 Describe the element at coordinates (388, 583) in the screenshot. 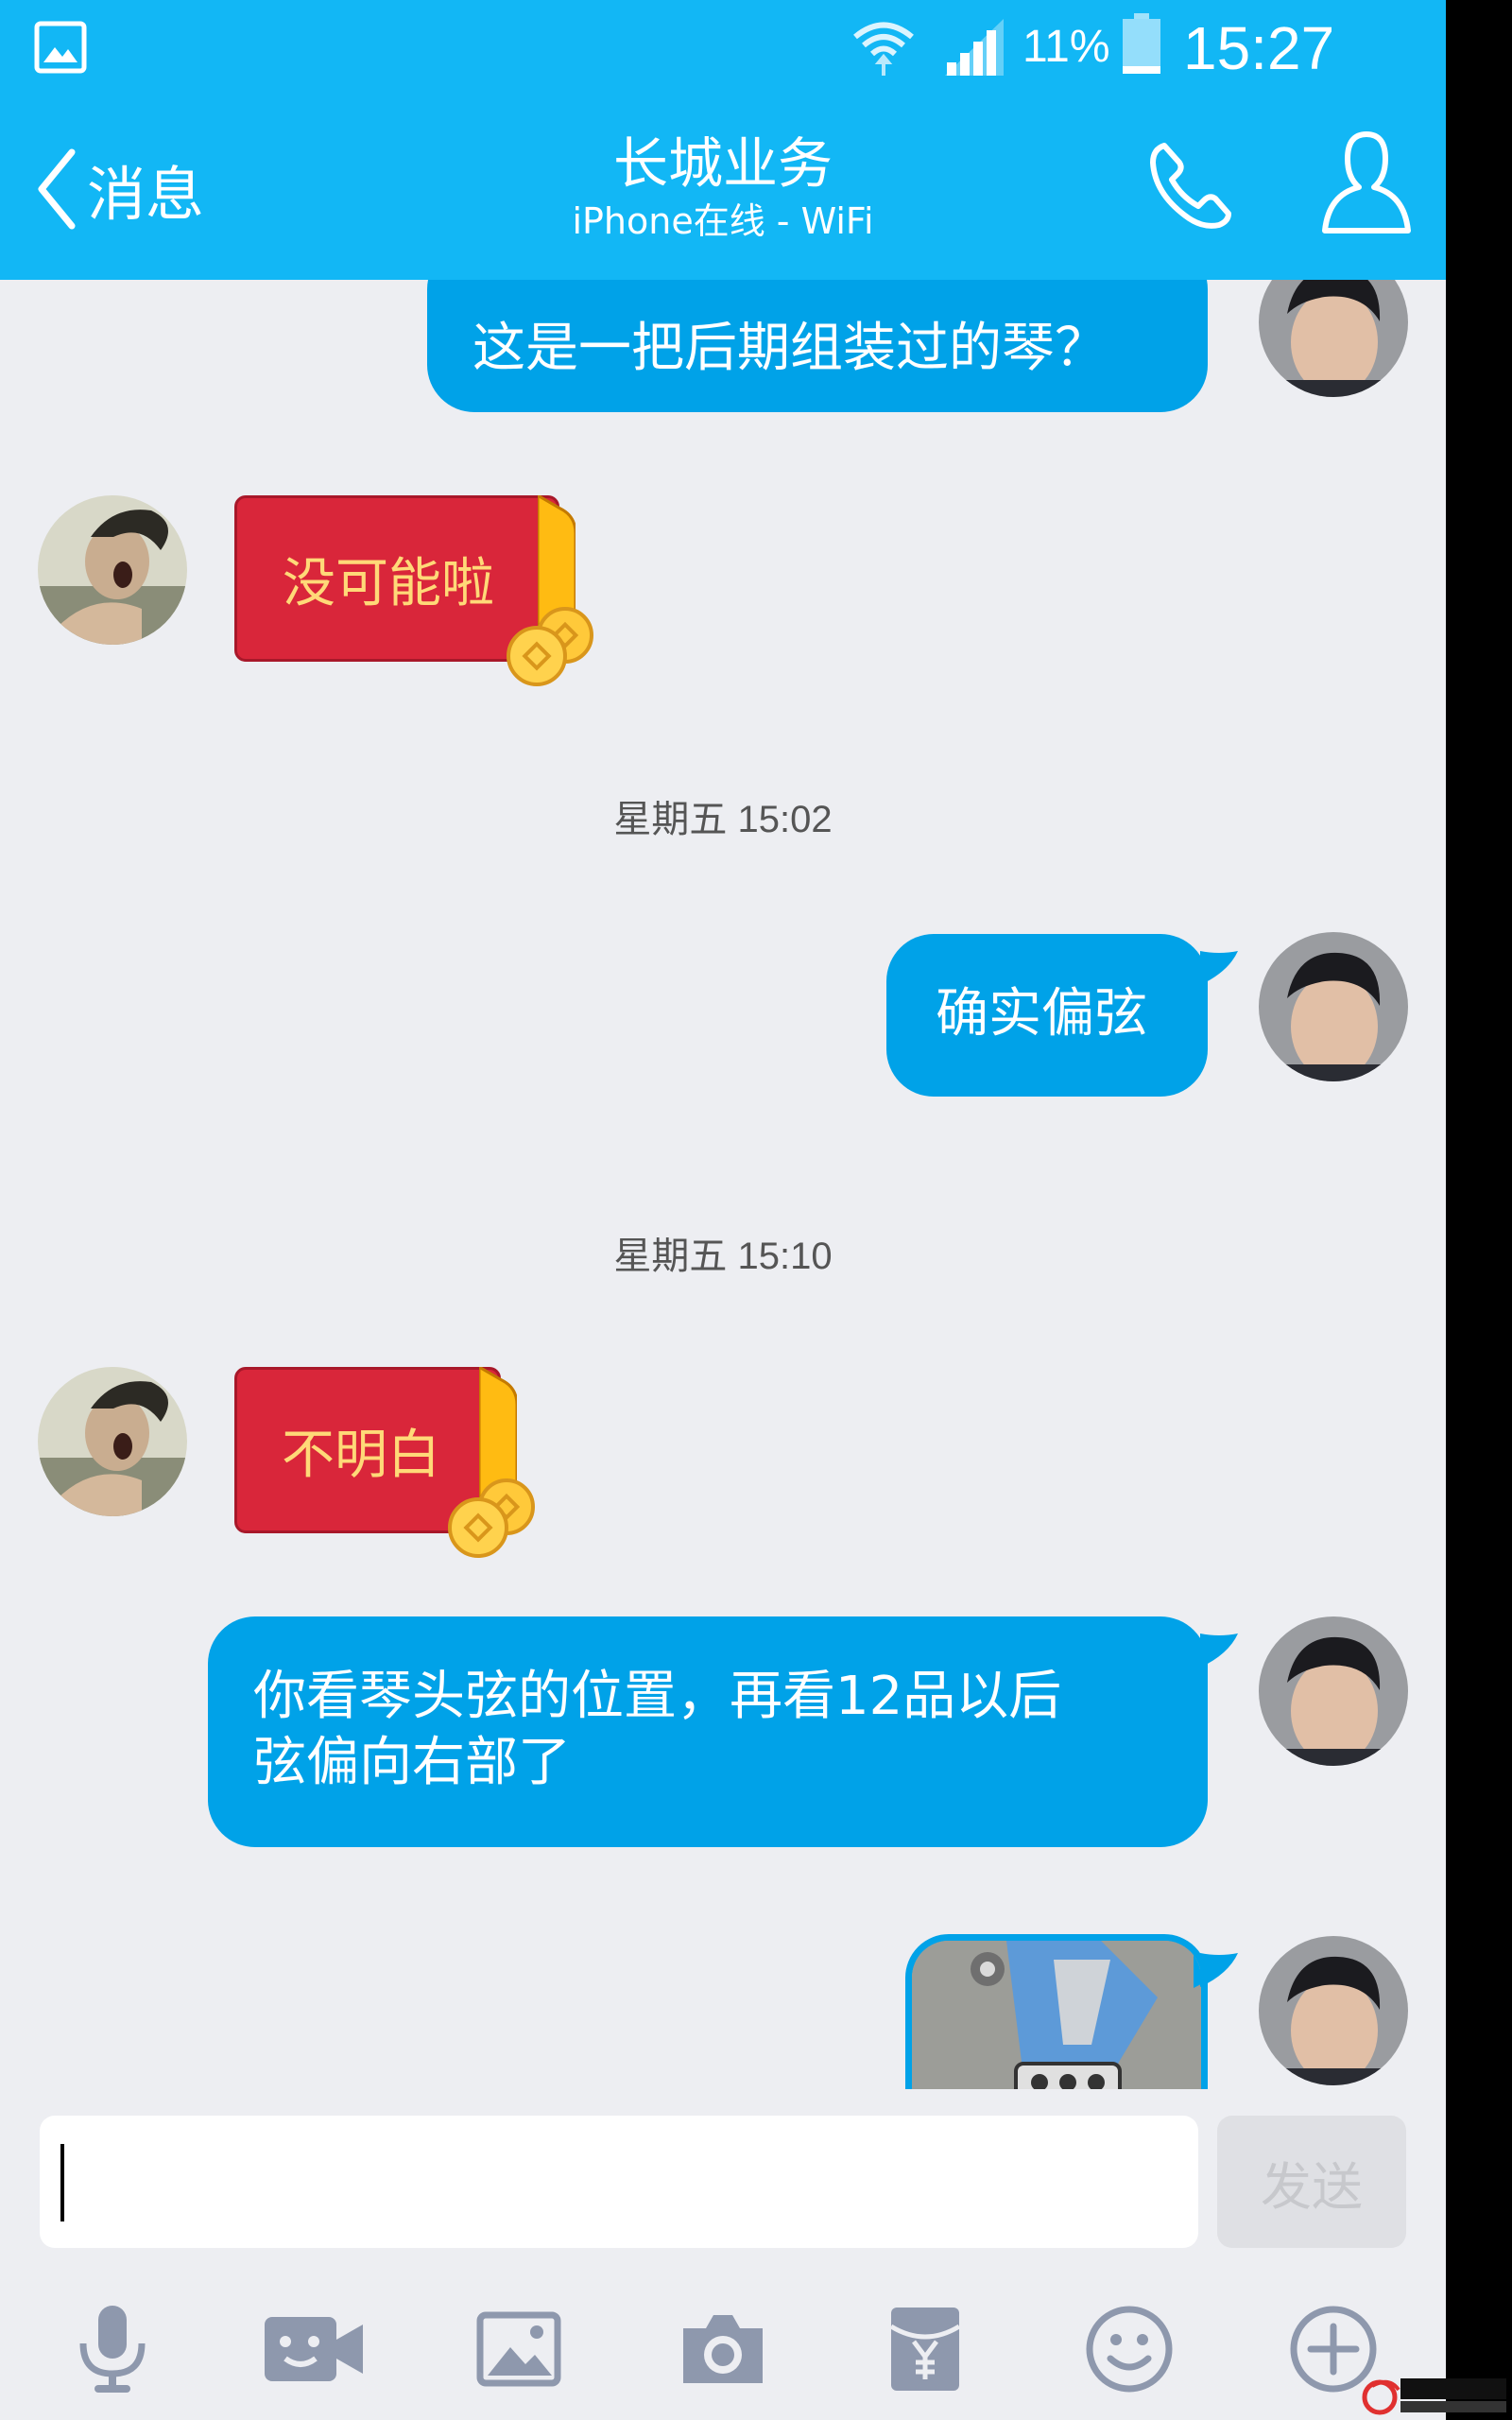

I see `red-packet-text: 没可能啦` at that location.